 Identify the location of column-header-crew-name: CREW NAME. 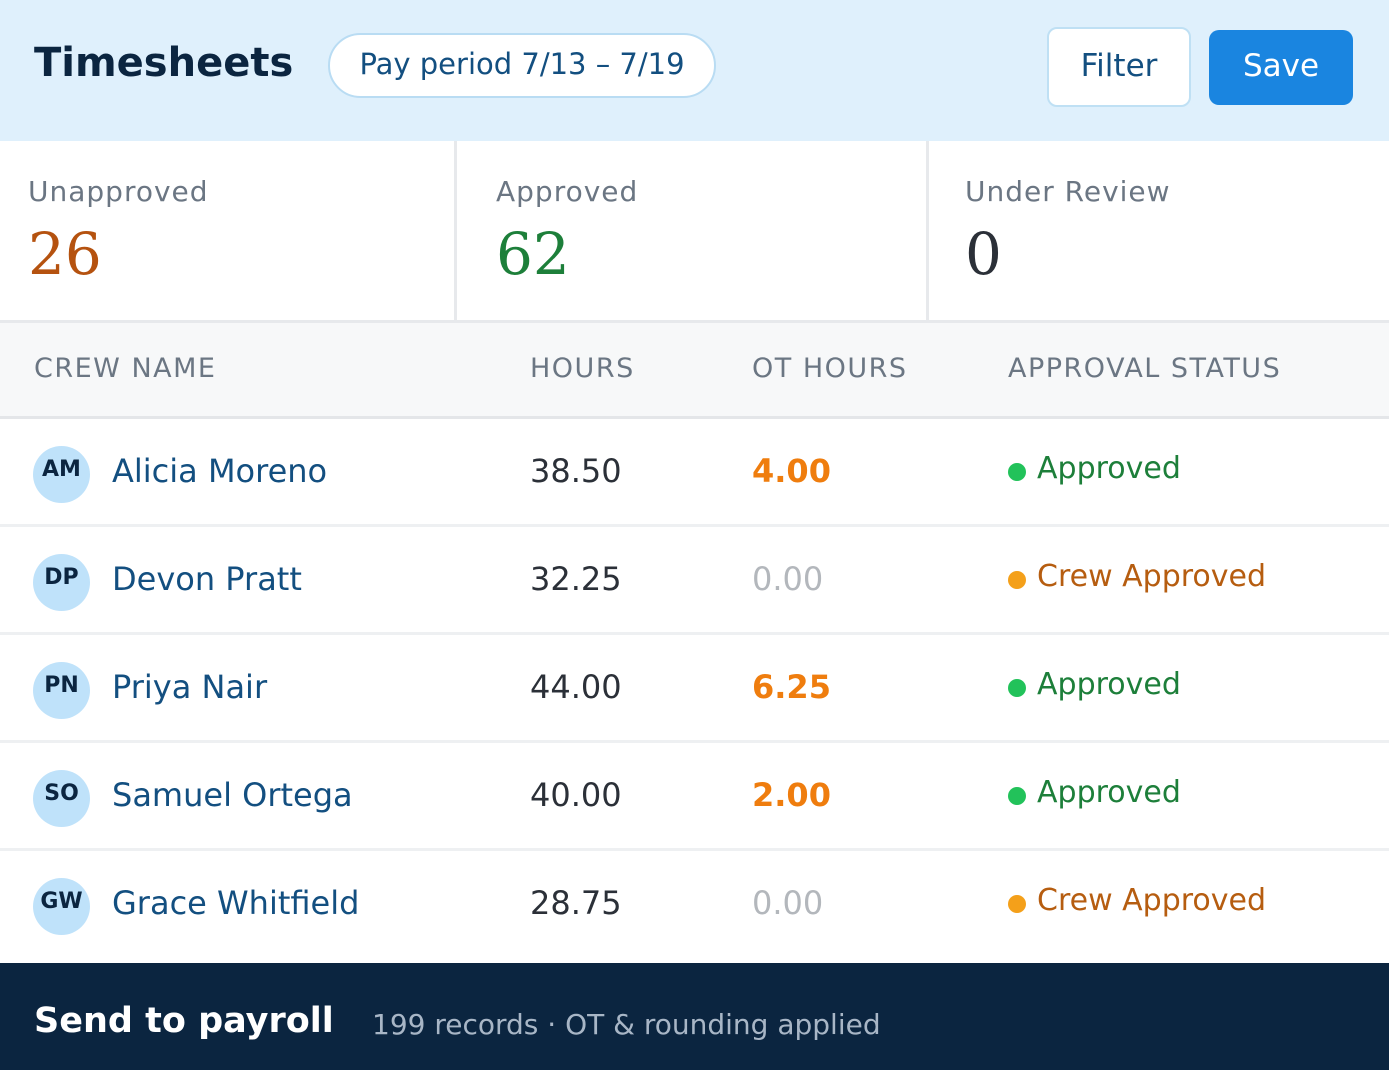
(125, 368).